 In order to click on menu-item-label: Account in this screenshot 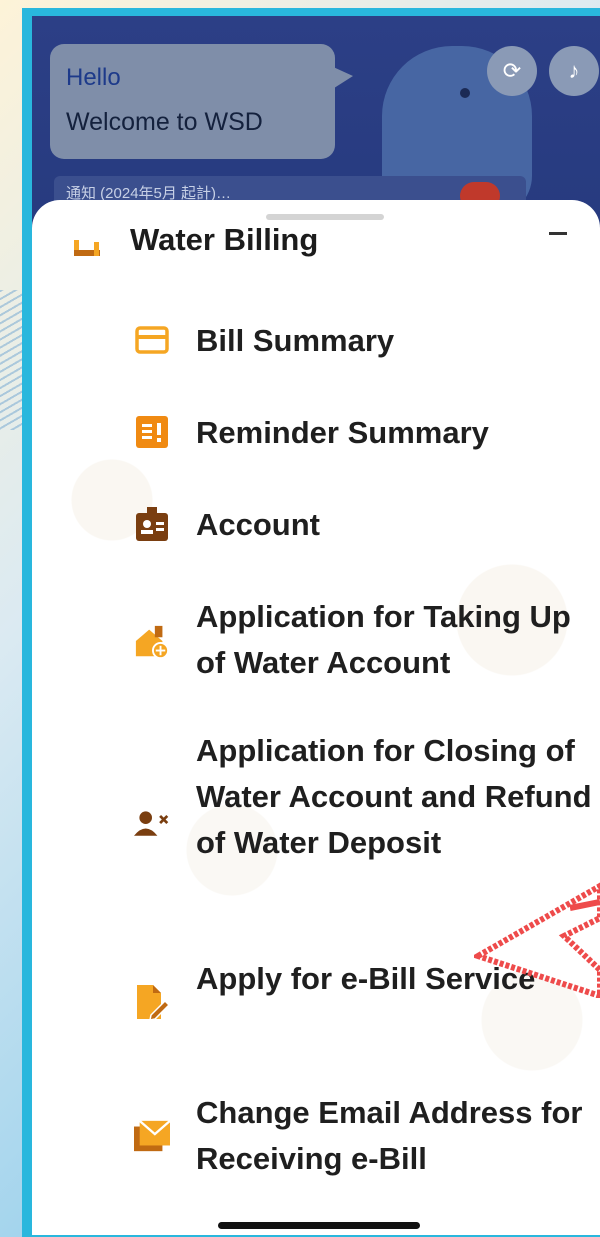, I will do `click(258, 524)`.